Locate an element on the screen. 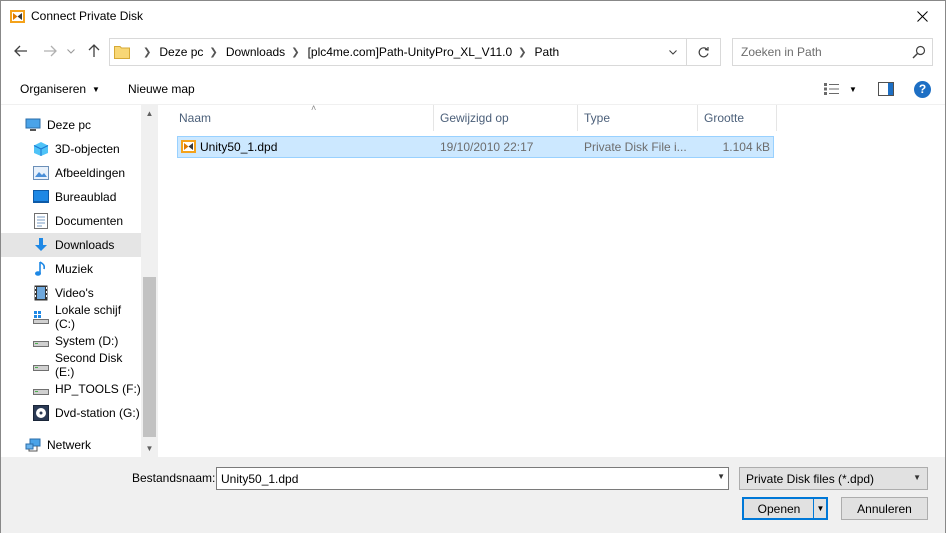 This screenshot has width=946, height=533. nav-item-label: System (D:) is located at coordinates (87, 341).